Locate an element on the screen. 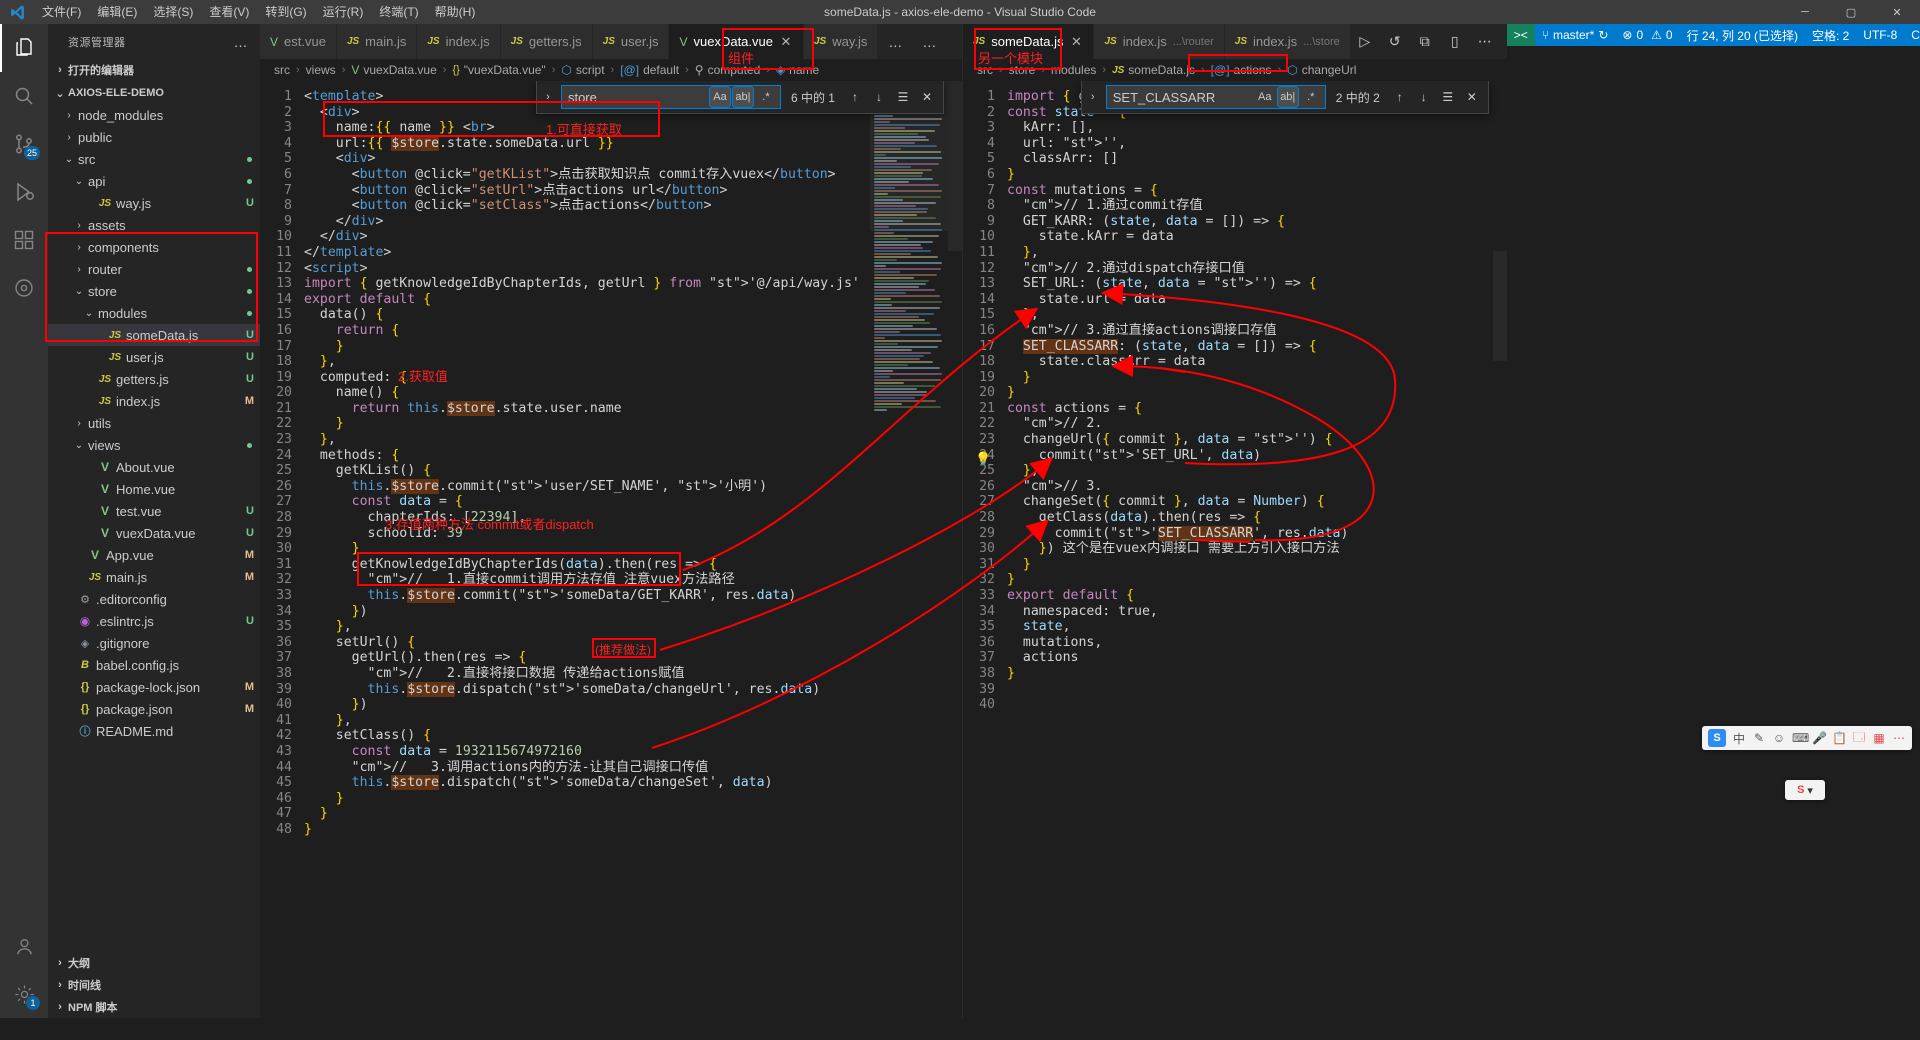 The width and height of the screenshot is (1920, 1040). find-input-value: SET_CLASSARR is located at coordinates (1182, 97).